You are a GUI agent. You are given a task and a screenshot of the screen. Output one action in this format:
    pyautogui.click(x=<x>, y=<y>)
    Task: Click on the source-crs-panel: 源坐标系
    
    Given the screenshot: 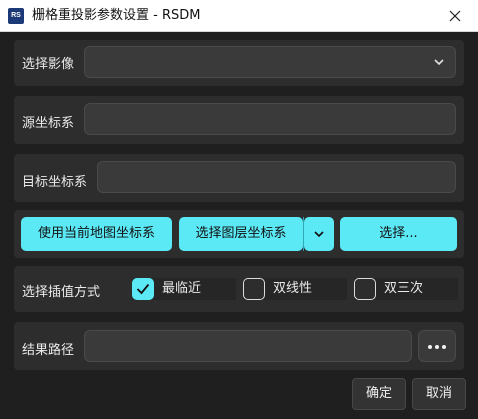 What is the action you would take?
    pyautogui.click(x=239, y=120)
    